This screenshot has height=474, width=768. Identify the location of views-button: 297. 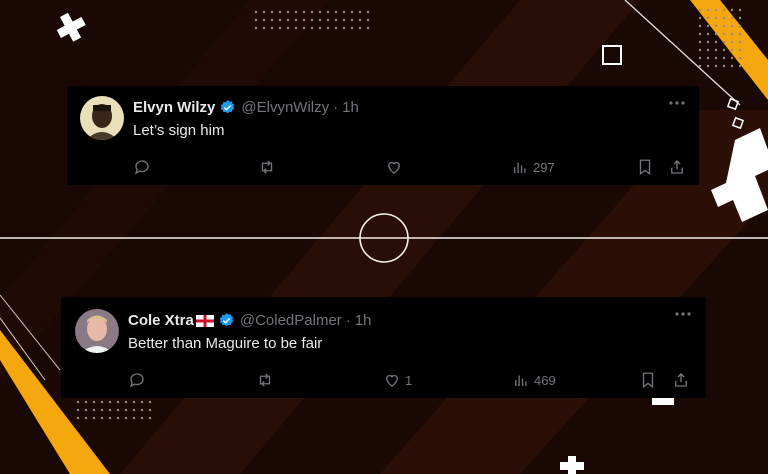
(533, 167).